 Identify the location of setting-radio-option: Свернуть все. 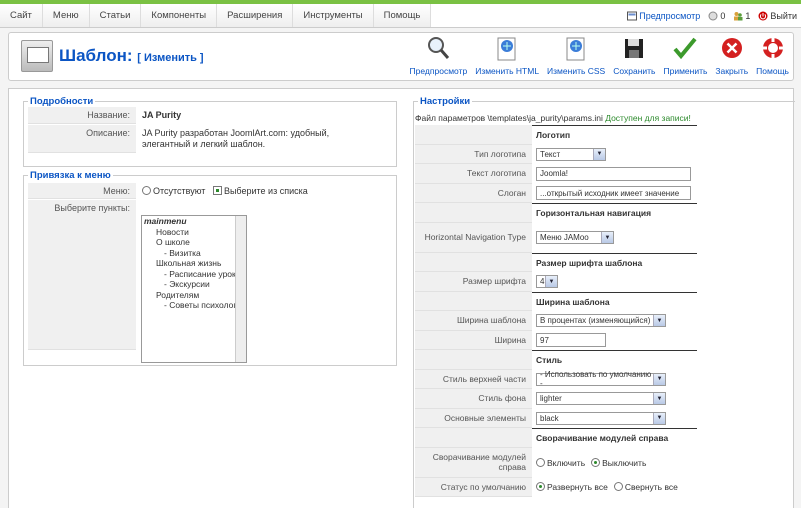
(645, 487).